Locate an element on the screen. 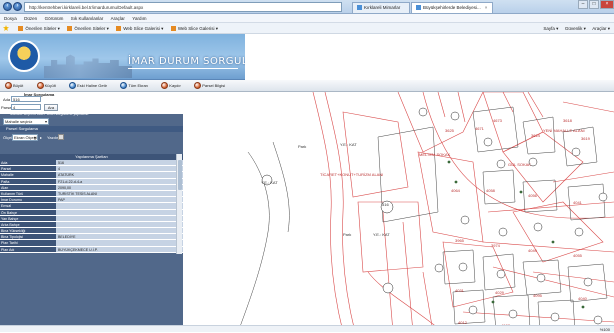 Image resolution: width=614 pixels, height=333 pixels. full-extent-button: Tüm Ekran is located at coordinates (134, 86).